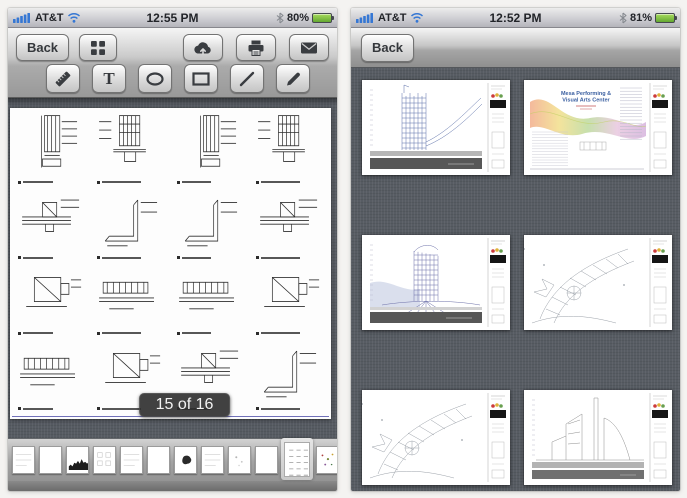 This screenshot has width=687, height=498. I want to click on toolbar-row-tools: T, so click(172, 78).